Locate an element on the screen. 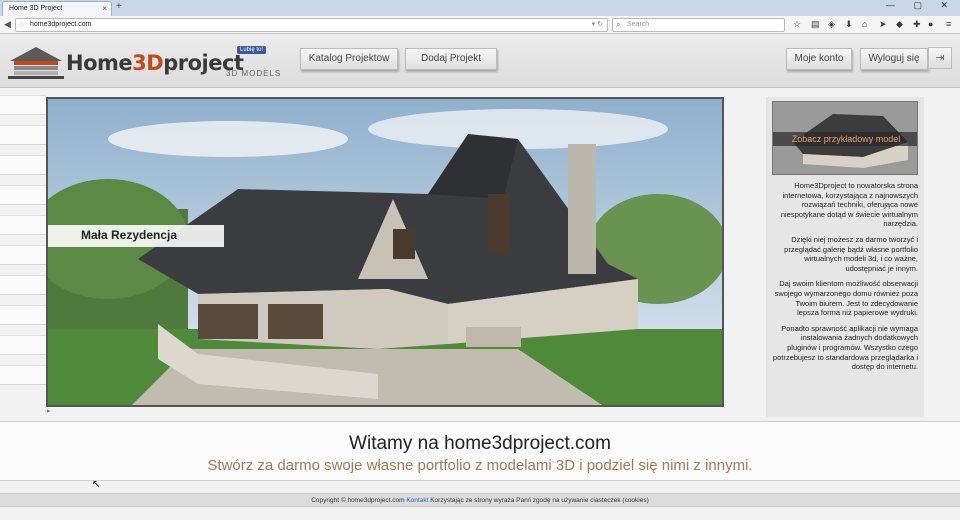 Image resolution: width=960 pixels, height=520 pixels. left-decoration is located at coordinates (23, 255).